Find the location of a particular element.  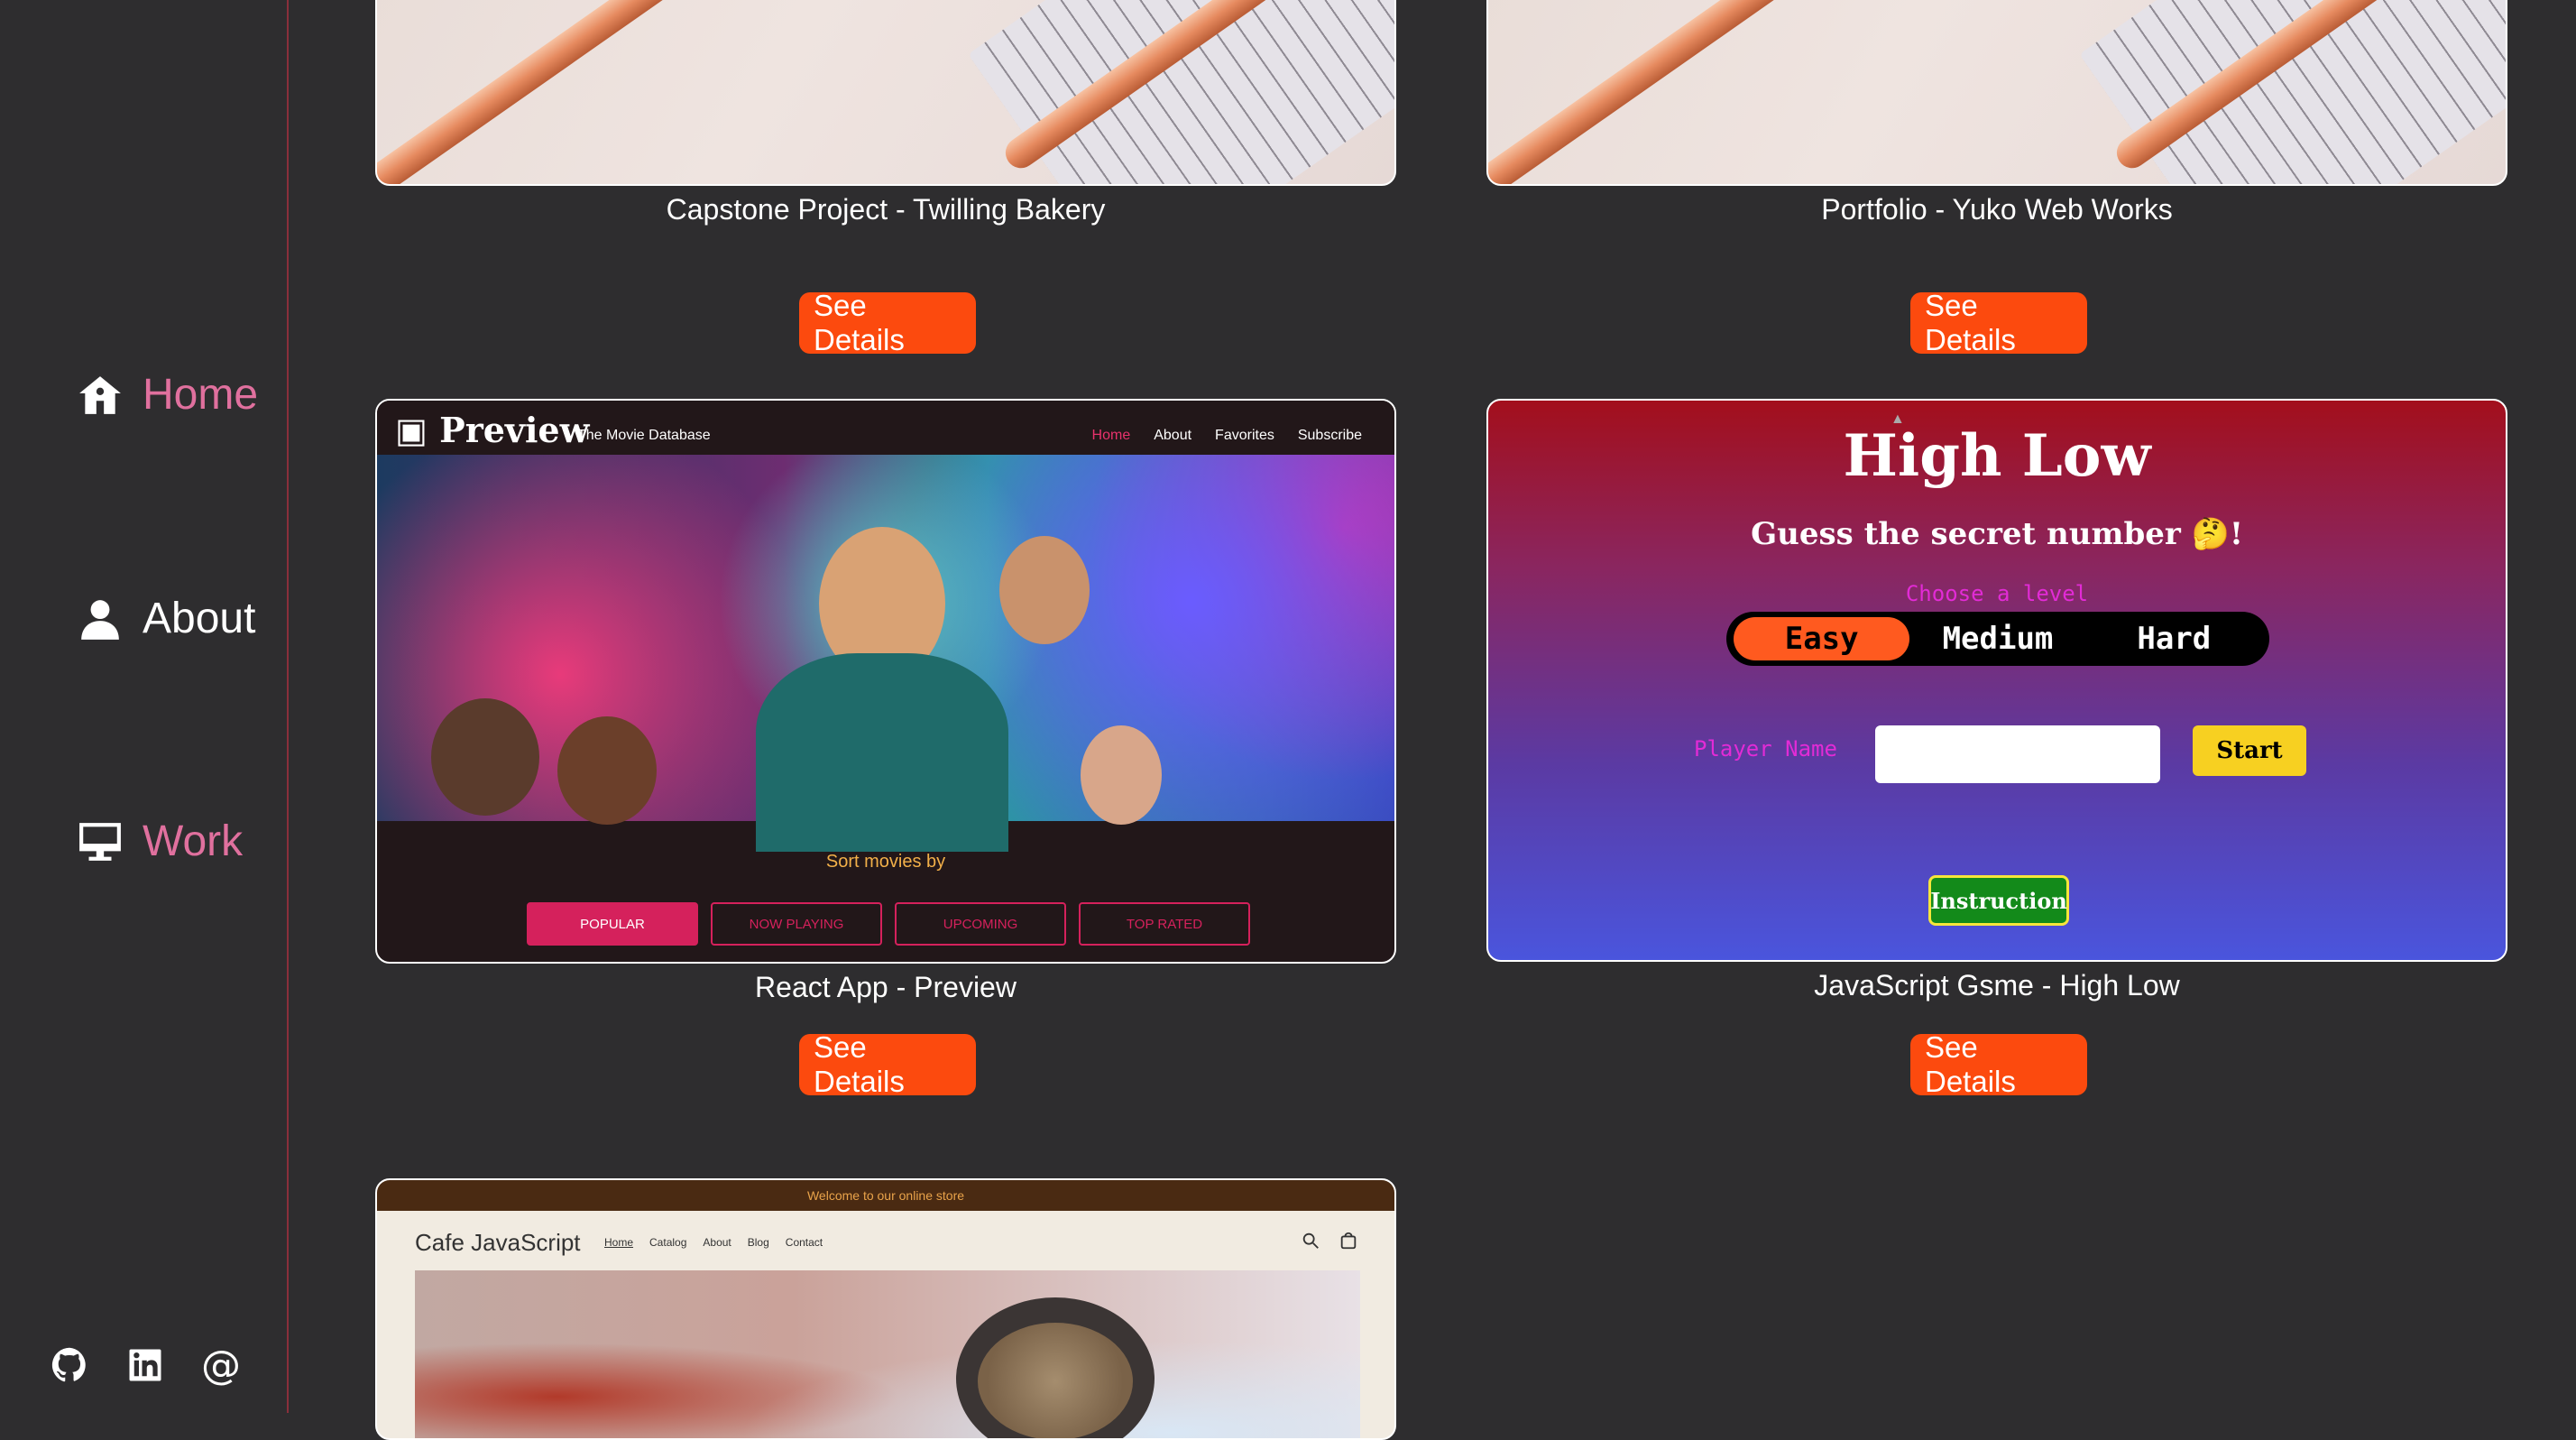

project-title: Portfolio - Yuko Web Works is located at coordinates (1997, 209).